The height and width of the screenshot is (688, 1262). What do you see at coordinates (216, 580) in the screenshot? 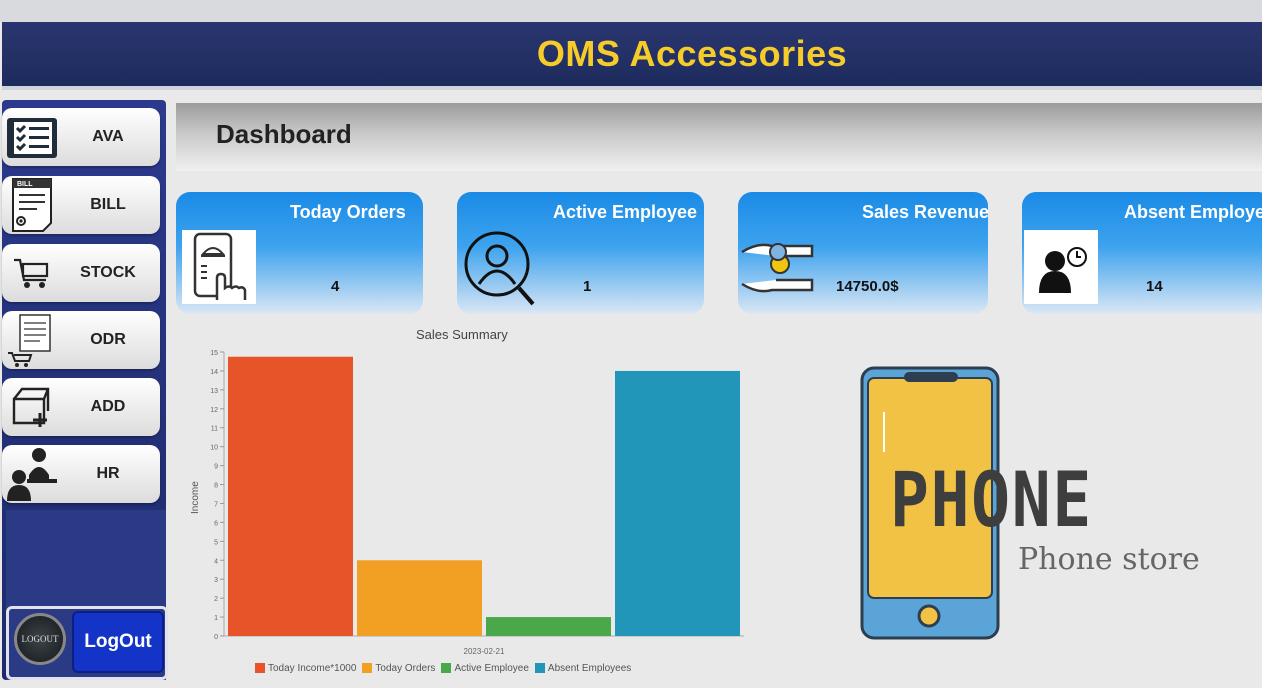
I see `y-tick-label: 3` at bounding box center [216, 580].